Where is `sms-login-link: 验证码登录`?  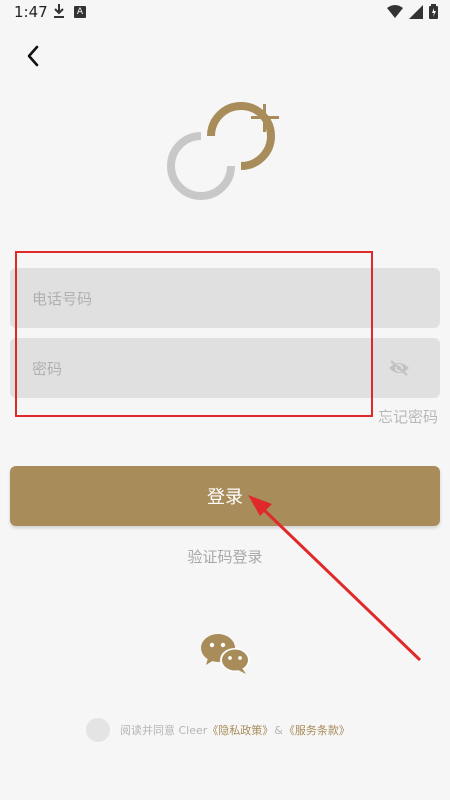
sms-login-link: 验证码登录 is located at coordinates (225, 556).